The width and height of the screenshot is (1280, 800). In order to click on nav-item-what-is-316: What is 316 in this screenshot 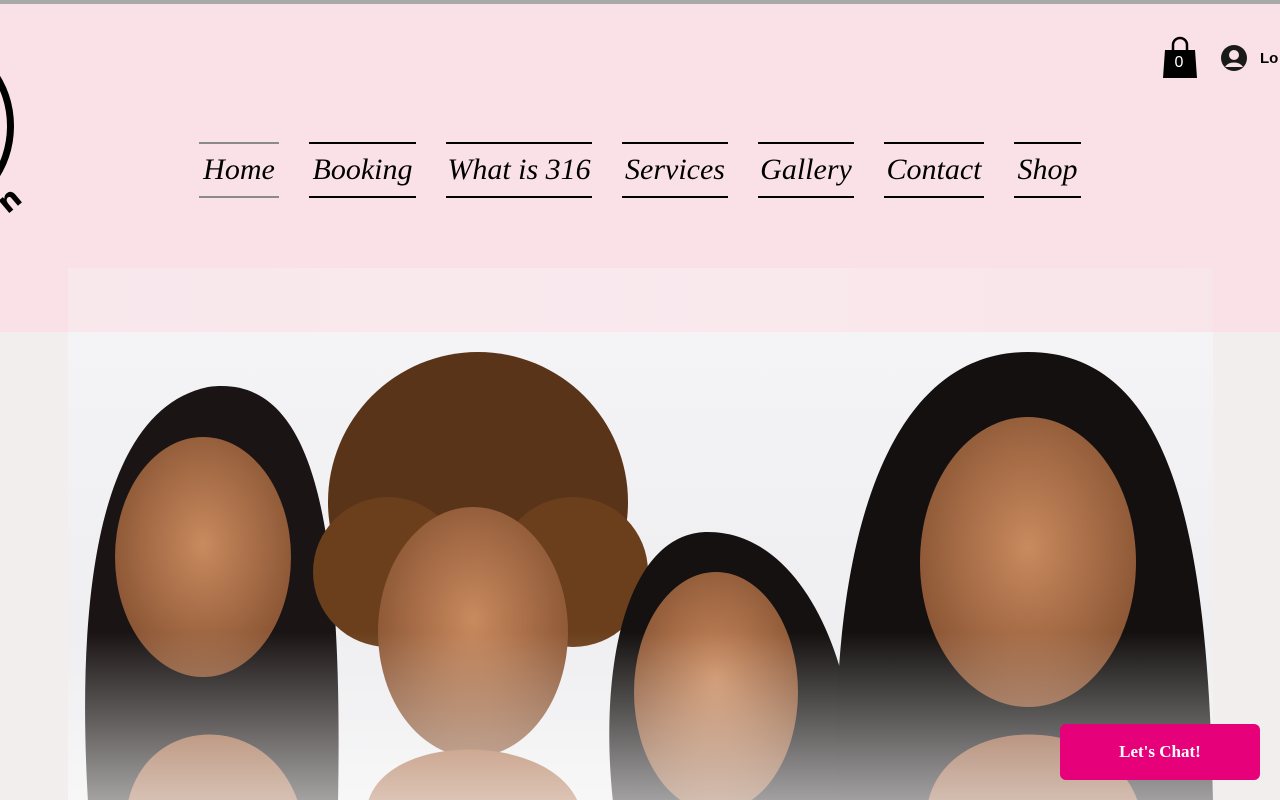, I will do `click(519, 170)`.